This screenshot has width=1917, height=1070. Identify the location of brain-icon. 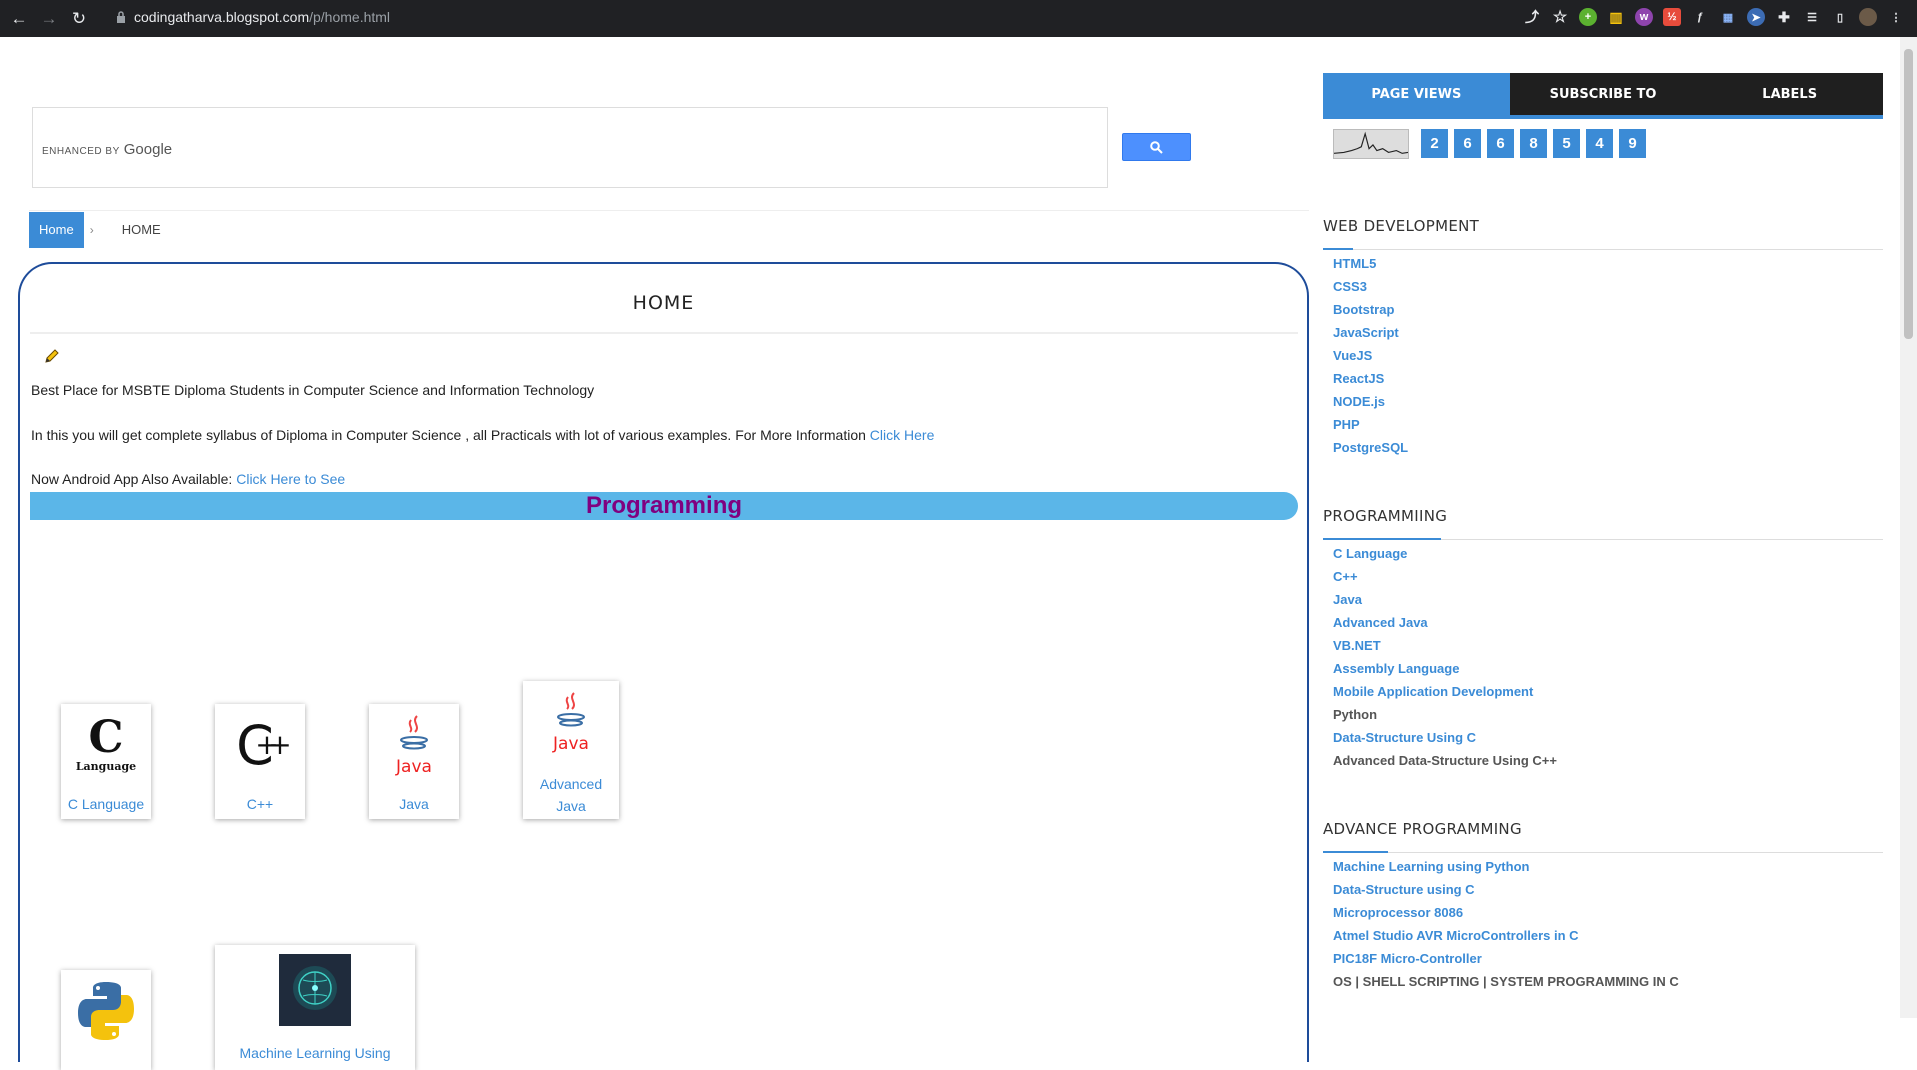
(315, 990).